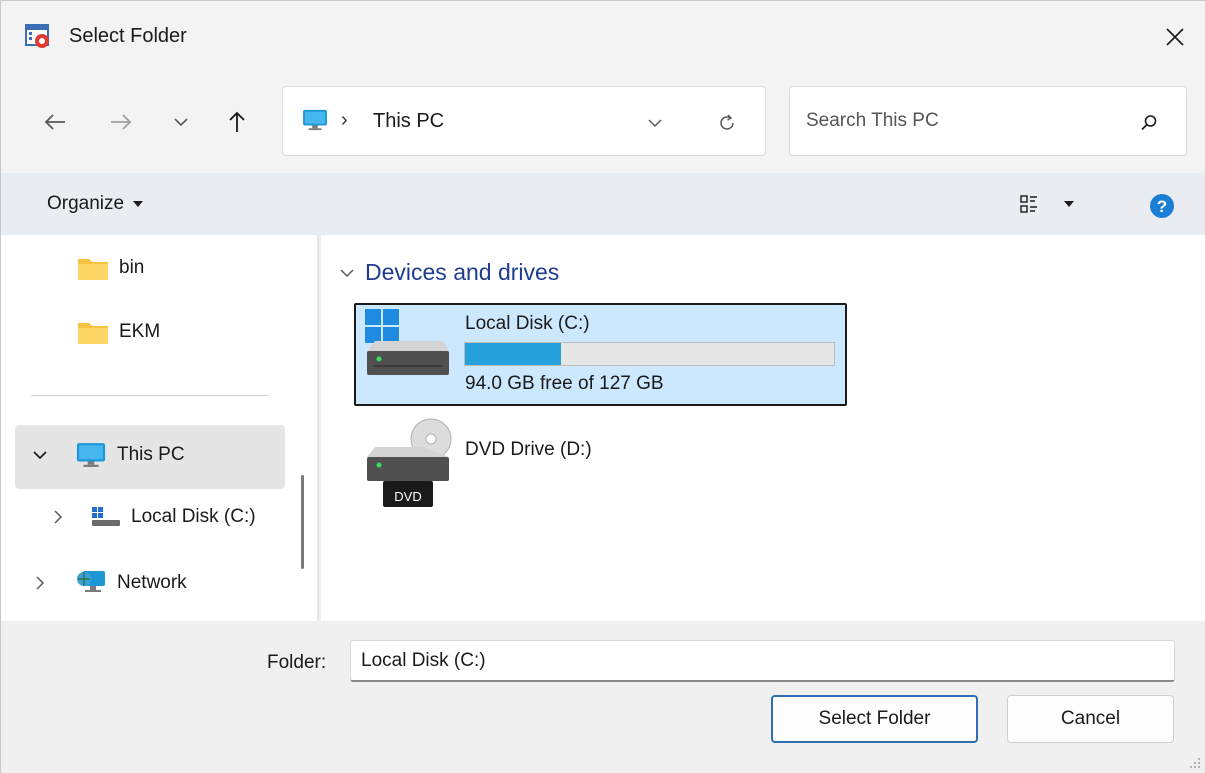 This screenshot has width=1205, height=773. What do you see at coordinates (874, 719) in the screenshot?
I see `select-folder-button: Select Folder` at bounding box center [874, 719].